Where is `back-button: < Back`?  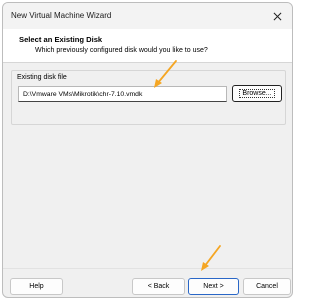
back-button: < Back is located at coordinates (158, 286).